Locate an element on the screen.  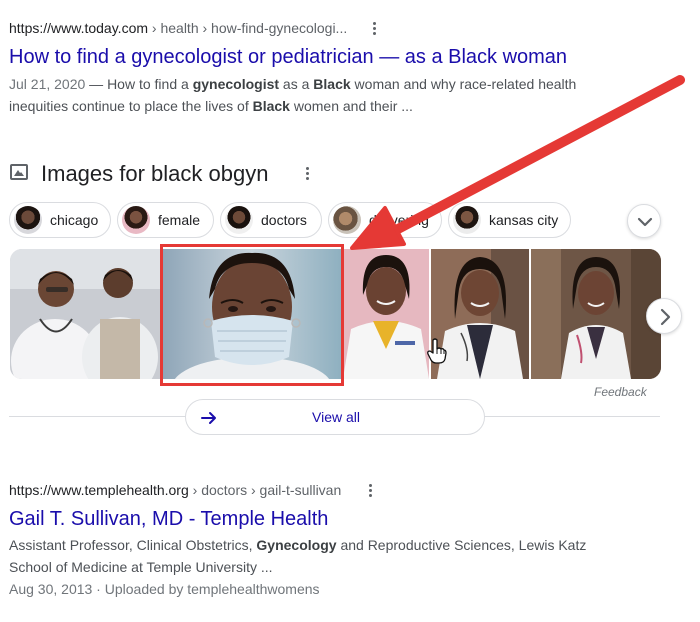
annotation-arrow-icon is located at coordinates (517, 162).